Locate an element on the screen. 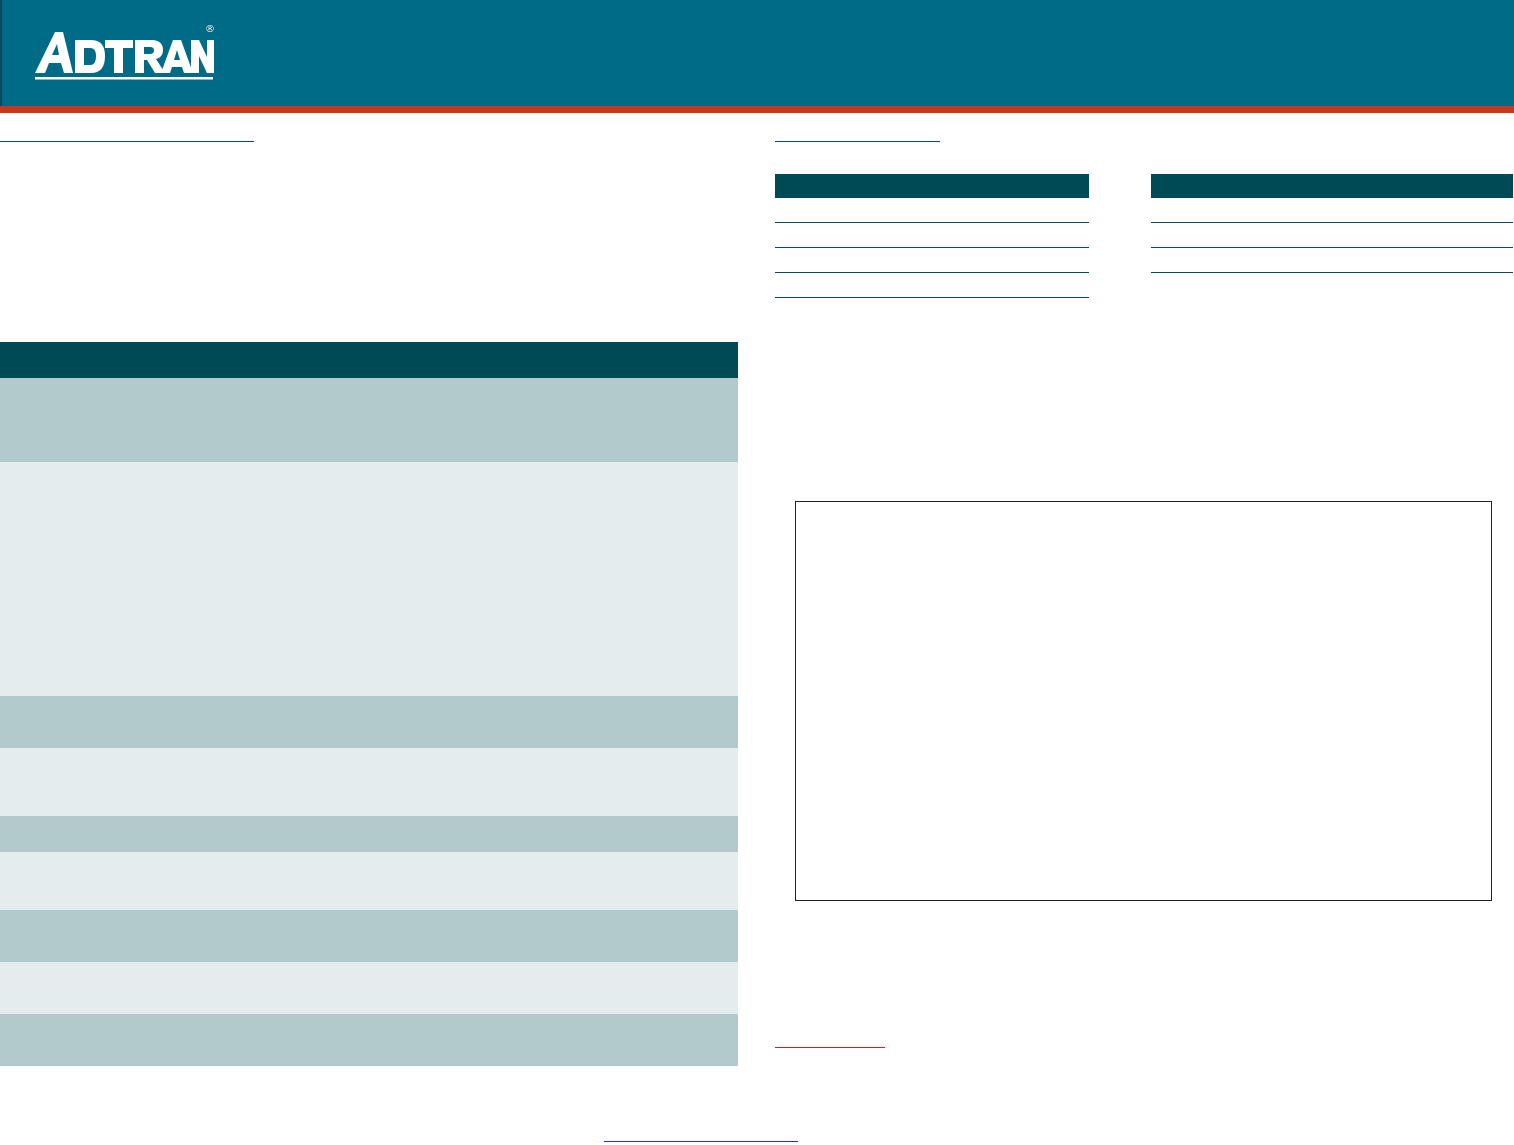 This screenshot has width=1514, height=1145. adtran-logo: ® is located at coordinates (124, 54).